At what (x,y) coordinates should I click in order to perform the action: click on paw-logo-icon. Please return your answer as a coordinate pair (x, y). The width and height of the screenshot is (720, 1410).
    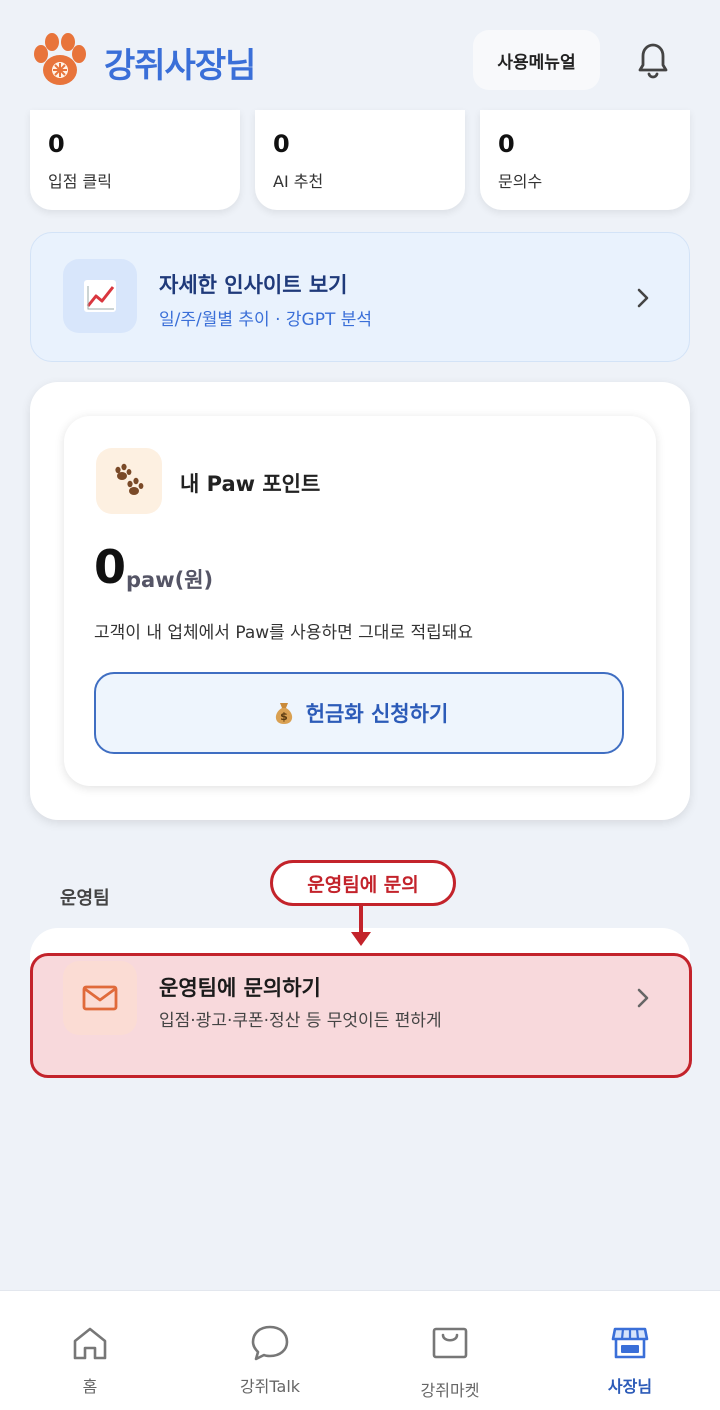
    Looking at the image, I should click on (60, 60).